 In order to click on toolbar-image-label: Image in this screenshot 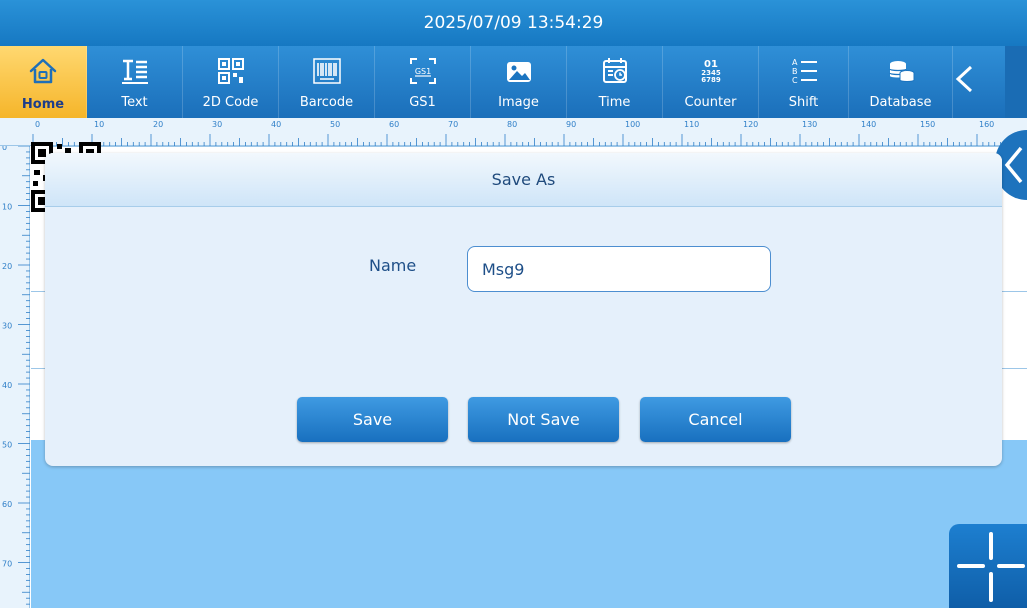, I will do `click(518, 102)`.